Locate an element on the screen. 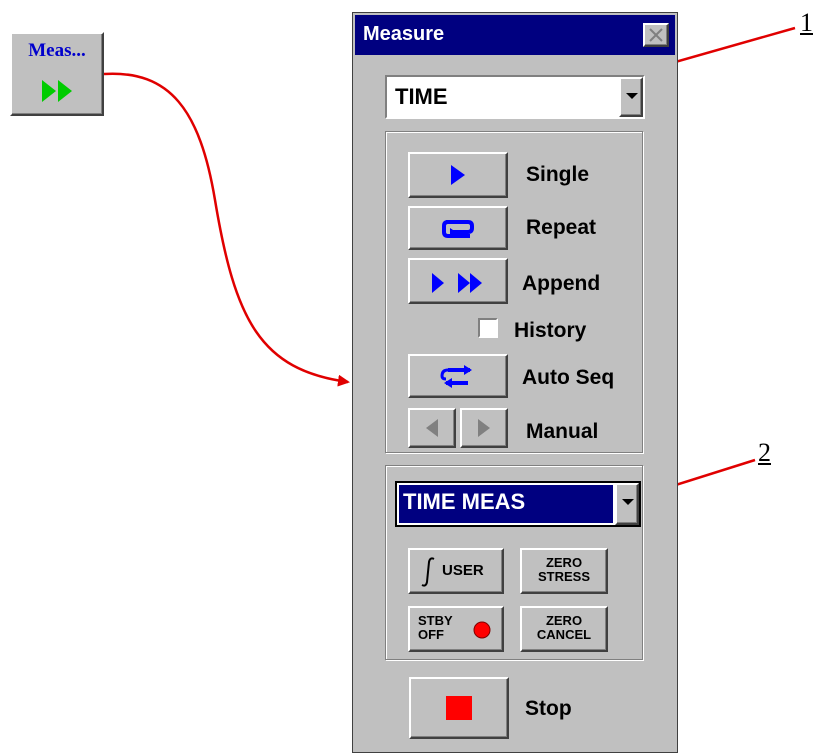 The height and width of the screenshot is (753, 824). chevron-down-icon is located at coordinates (632, 96).